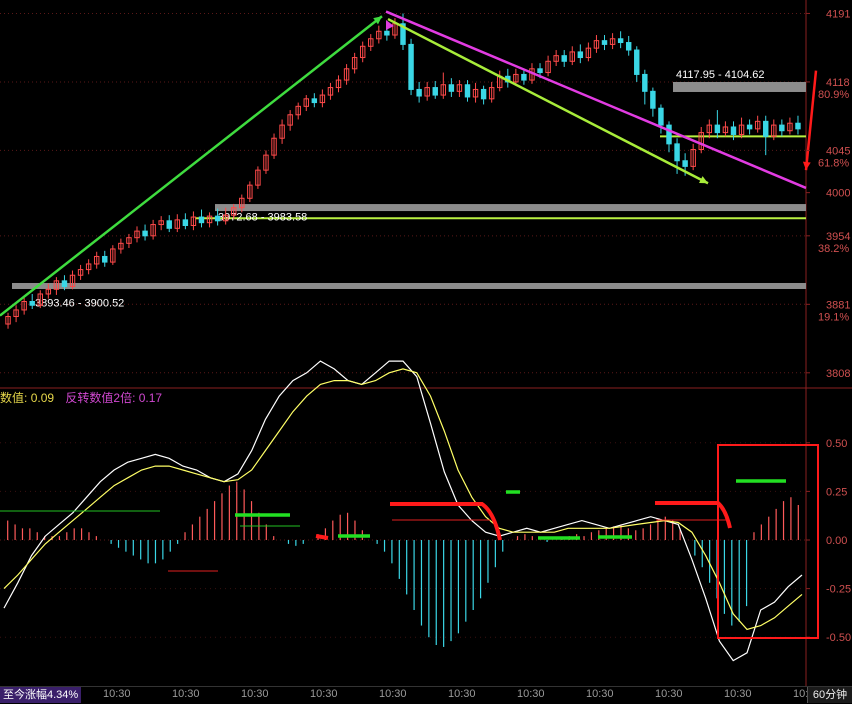 The image size is (852, 704). Describe the element at coordinates (838, 237) in the screenshot. I see `price-tick-label: 3954` at that location.